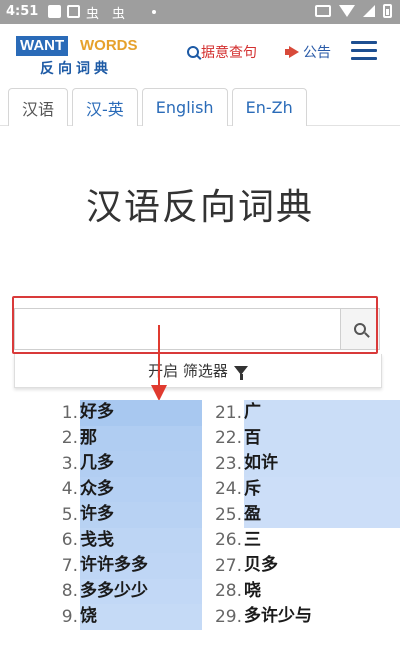 The image size is (400, 665). I want to click on result-word: 百, so click(322, 438).